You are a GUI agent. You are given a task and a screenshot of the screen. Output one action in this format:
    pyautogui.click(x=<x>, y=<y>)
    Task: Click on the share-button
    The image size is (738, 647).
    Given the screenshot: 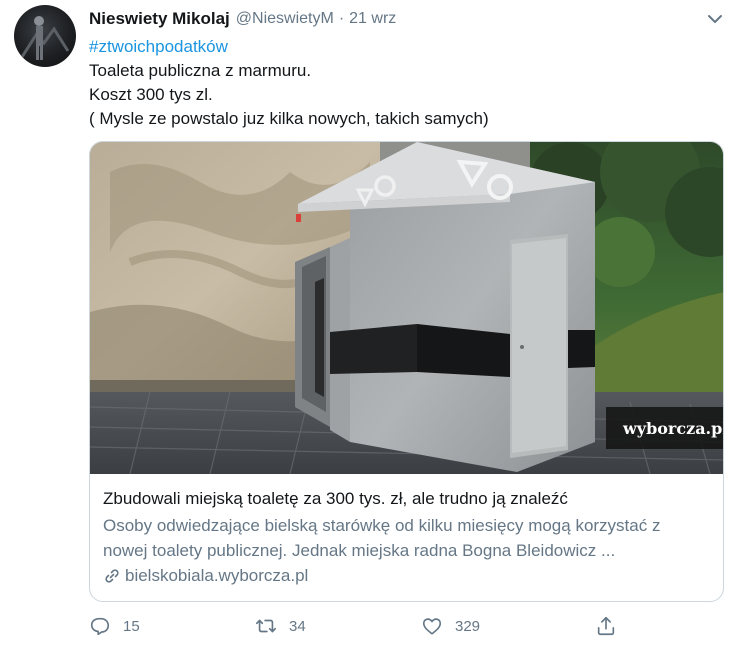 What is the action you would take?
    pyautogui.click(x=612, y=626)
    